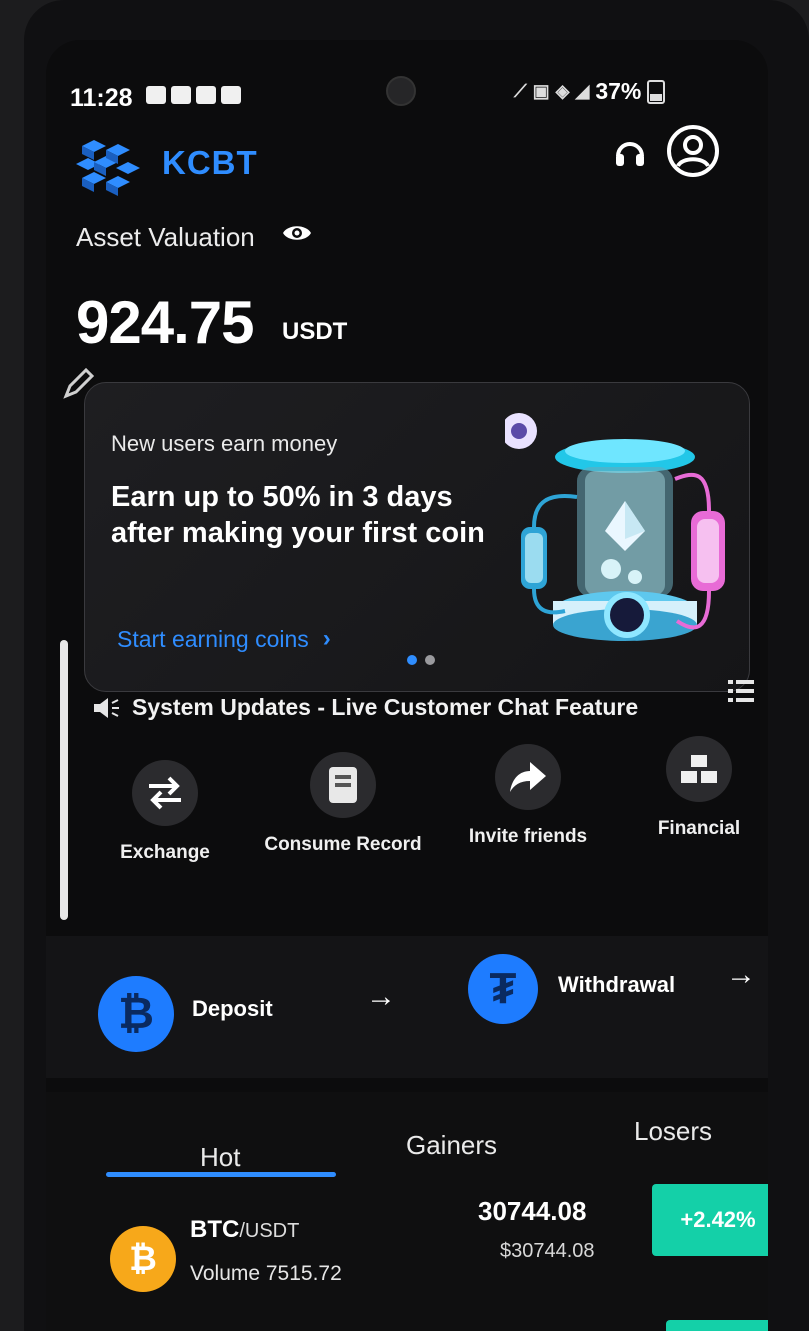 This screenshot has height=1331, width=809. Describe the element at coordinates (343, 844) in the screenshot. I see `quick-action-label: Consume Record` at that location.